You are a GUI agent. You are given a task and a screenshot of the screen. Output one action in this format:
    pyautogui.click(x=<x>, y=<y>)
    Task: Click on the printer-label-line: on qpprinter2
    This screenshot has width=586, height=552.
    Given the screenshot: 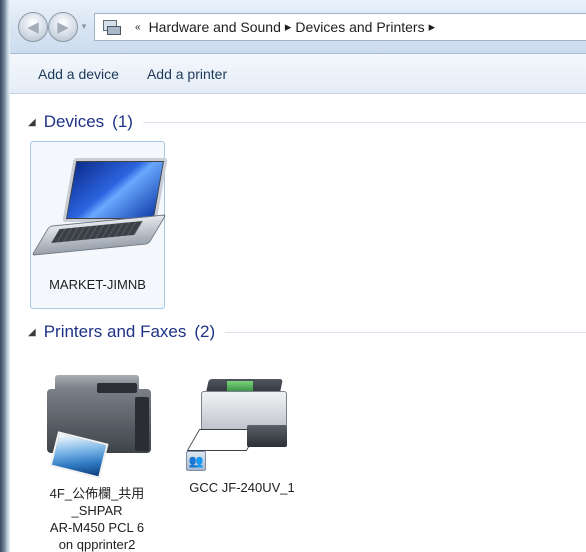 What is the action you would take?
    pyautogui.click(x=97, y=544)
    